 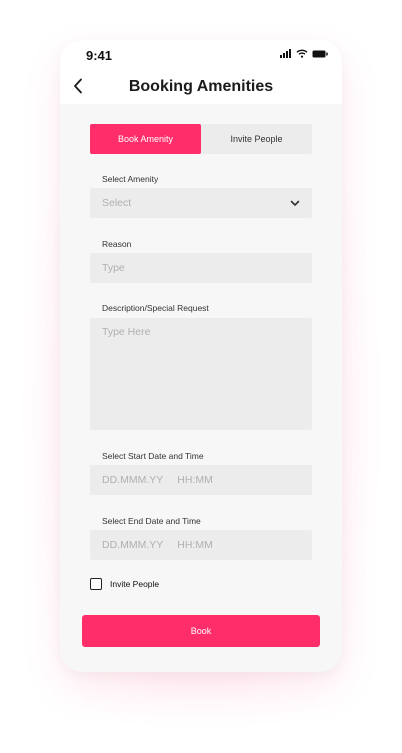 I want to click on description-label: Description/Special Request, so click(x=155, y=308).